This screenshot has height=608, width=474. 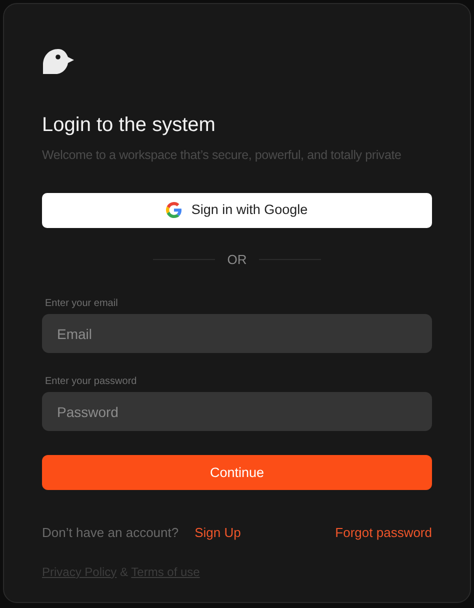 What do you see at coordinates (91, 382) in the screenshot?
I see `field-label: Enter your password` at bounding box center [91, 382].